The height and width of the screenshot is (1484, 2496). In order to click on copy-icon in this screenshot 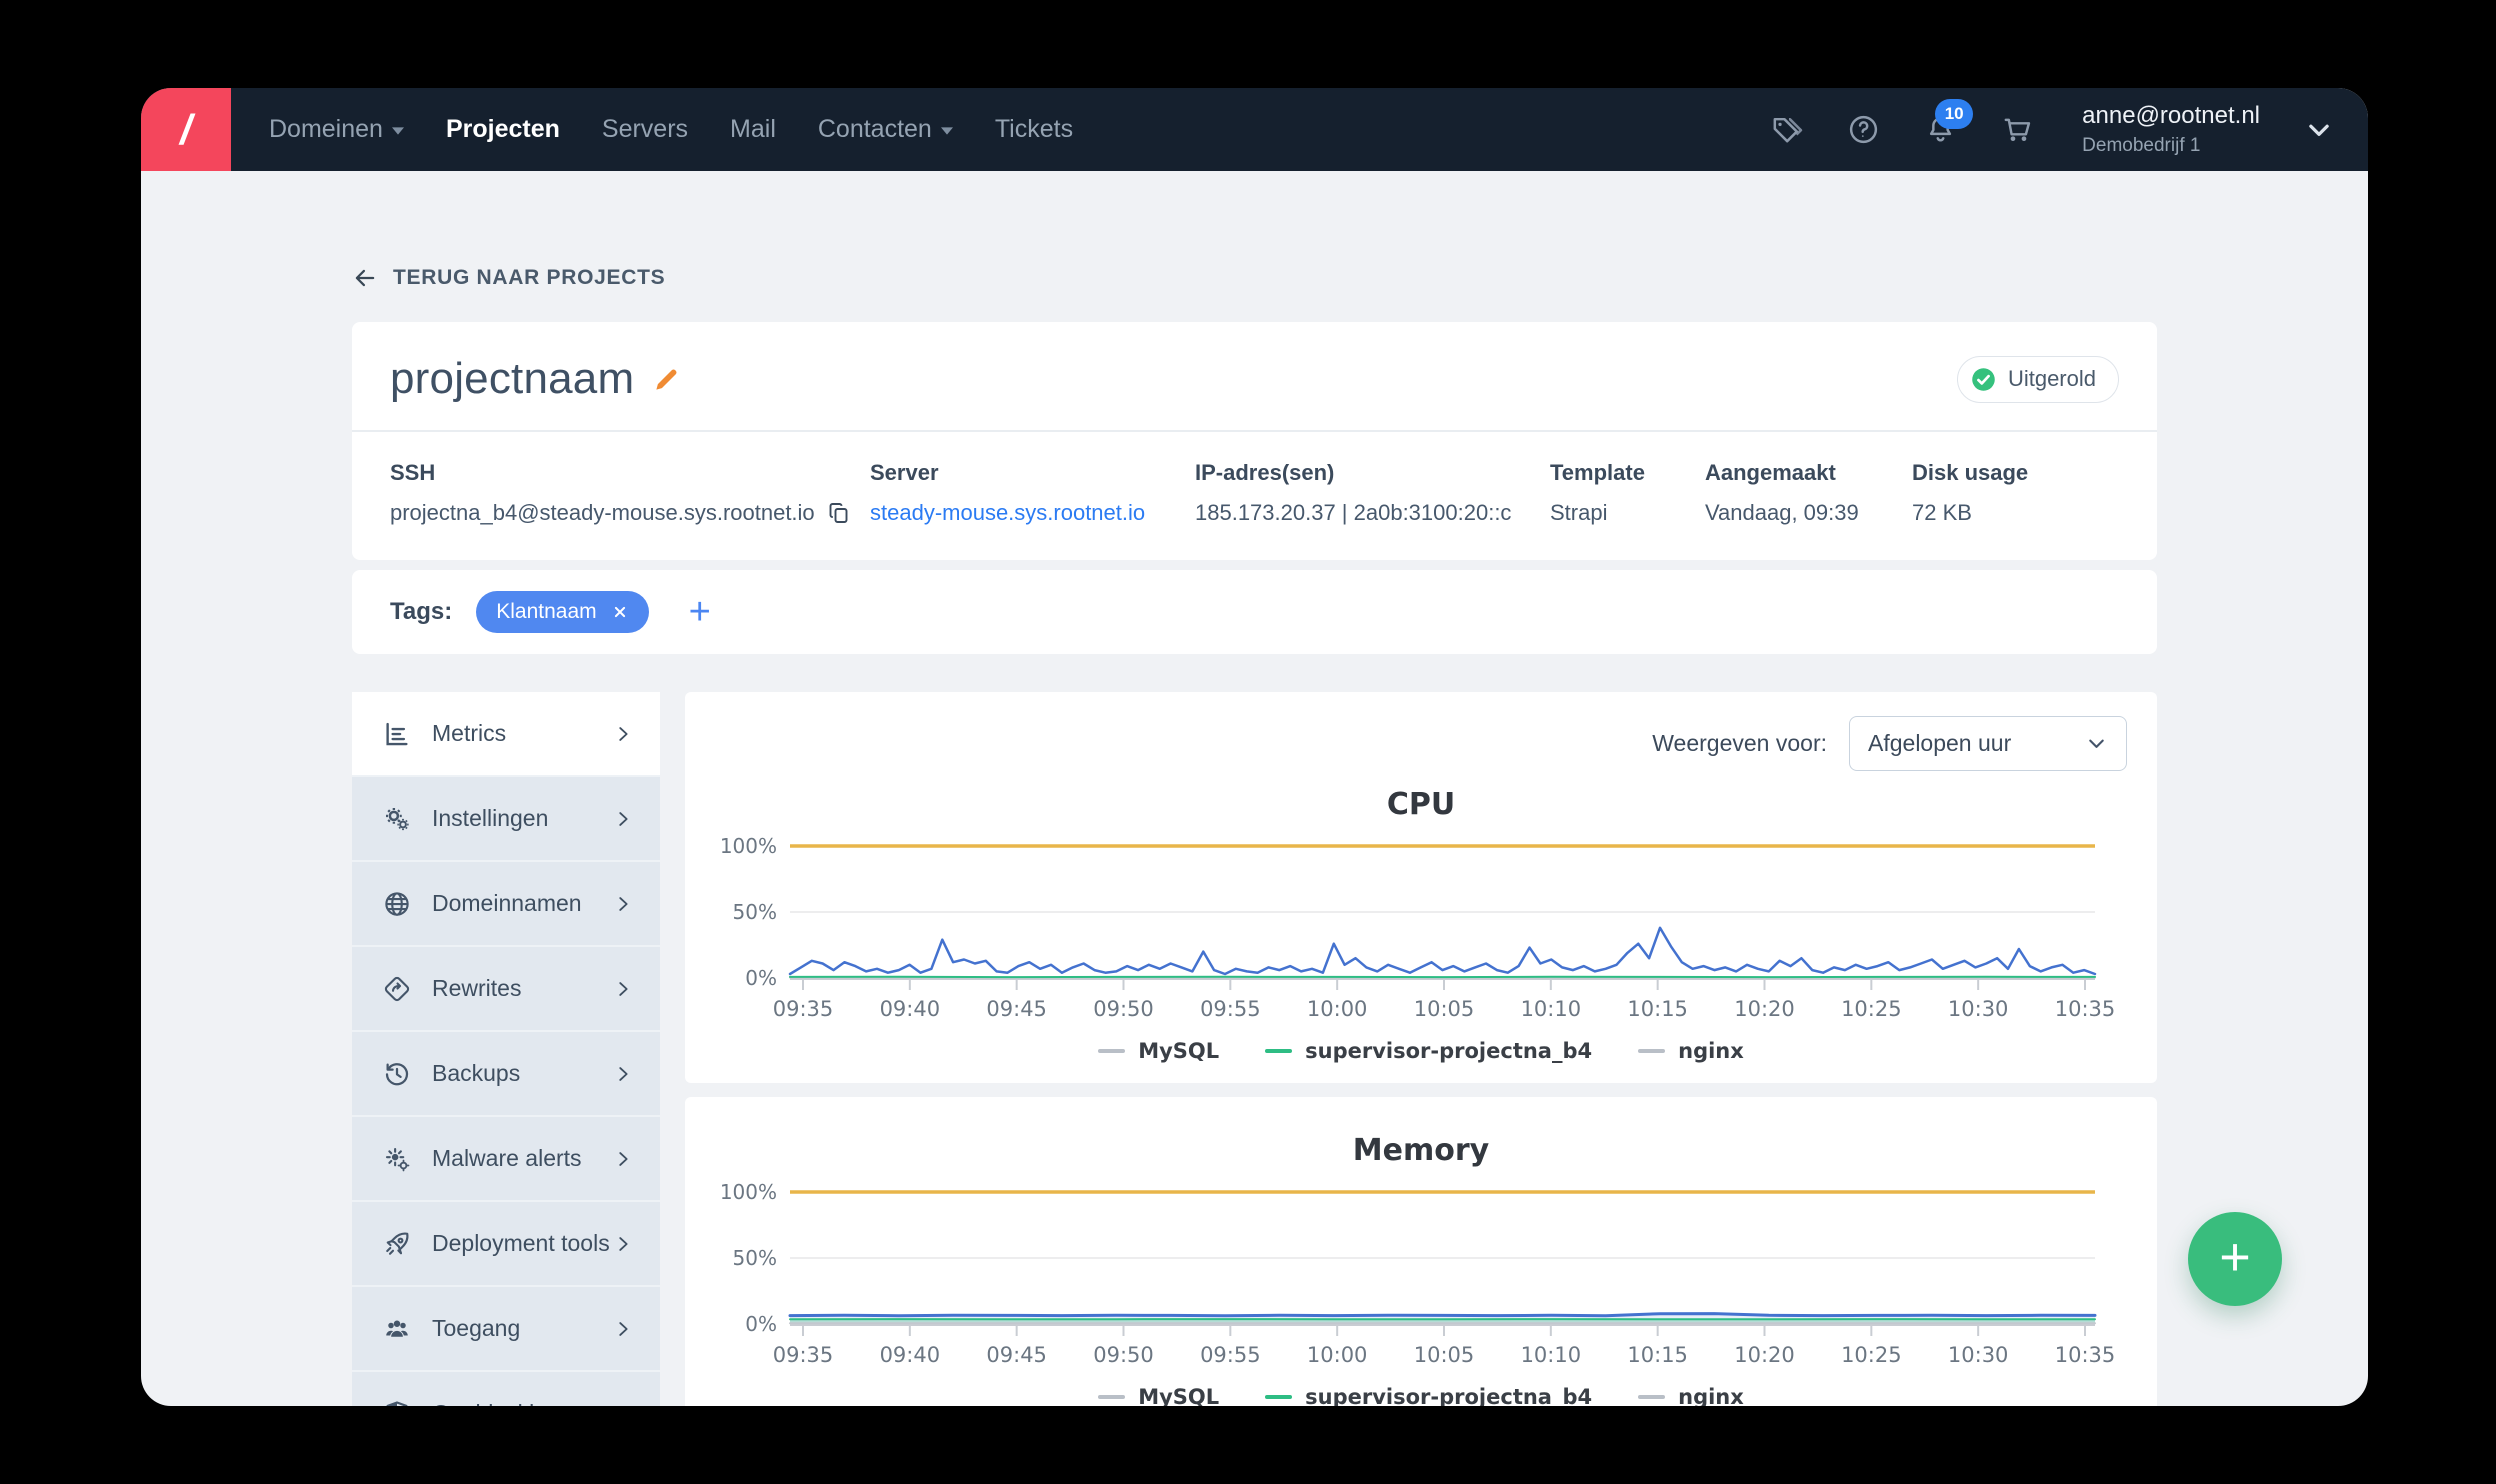, I will do `click(839, 513)`.